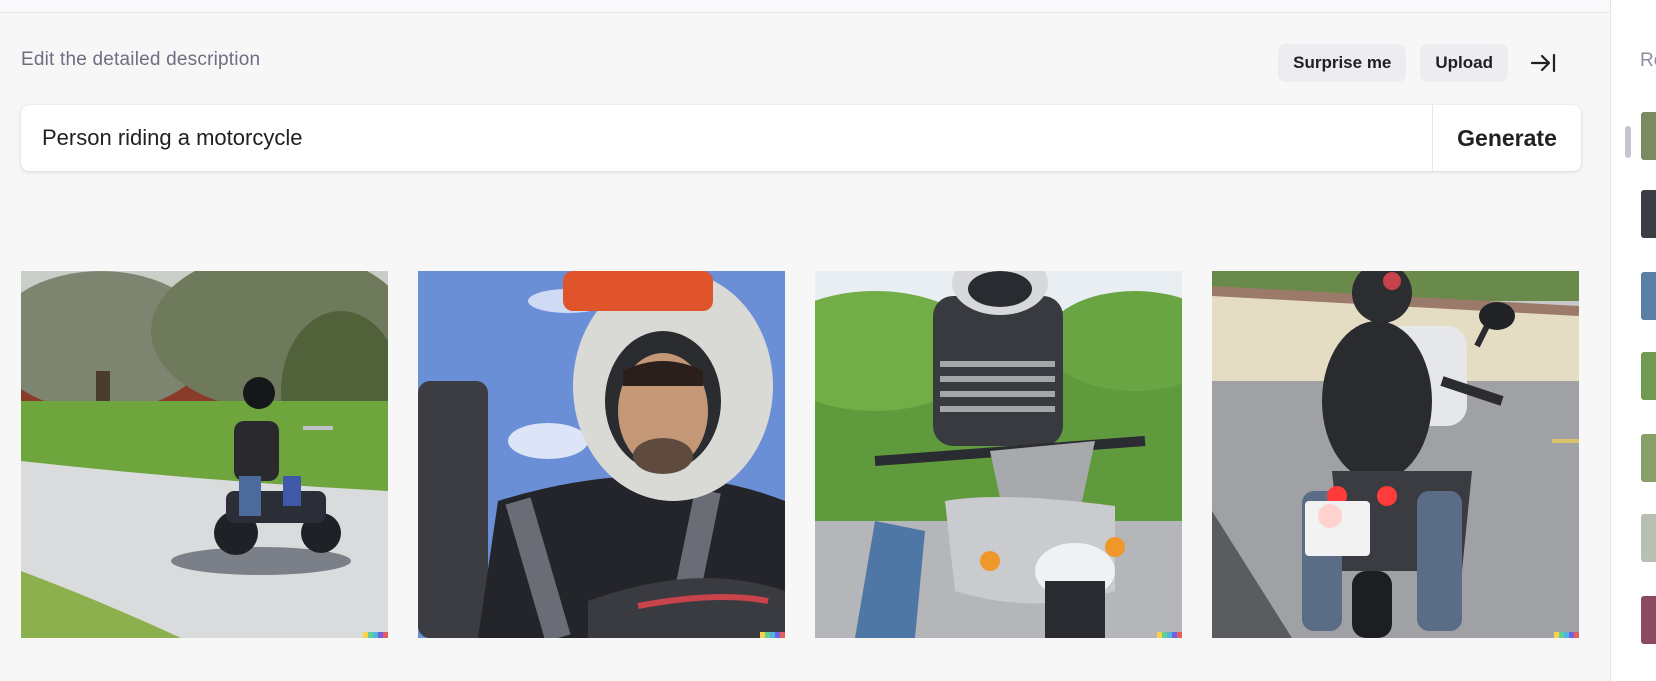  What do you see at coordinates (1633, 340) in the screenshot?
I see `history-sidebar: Recent` at bounding box center [1633, 340].